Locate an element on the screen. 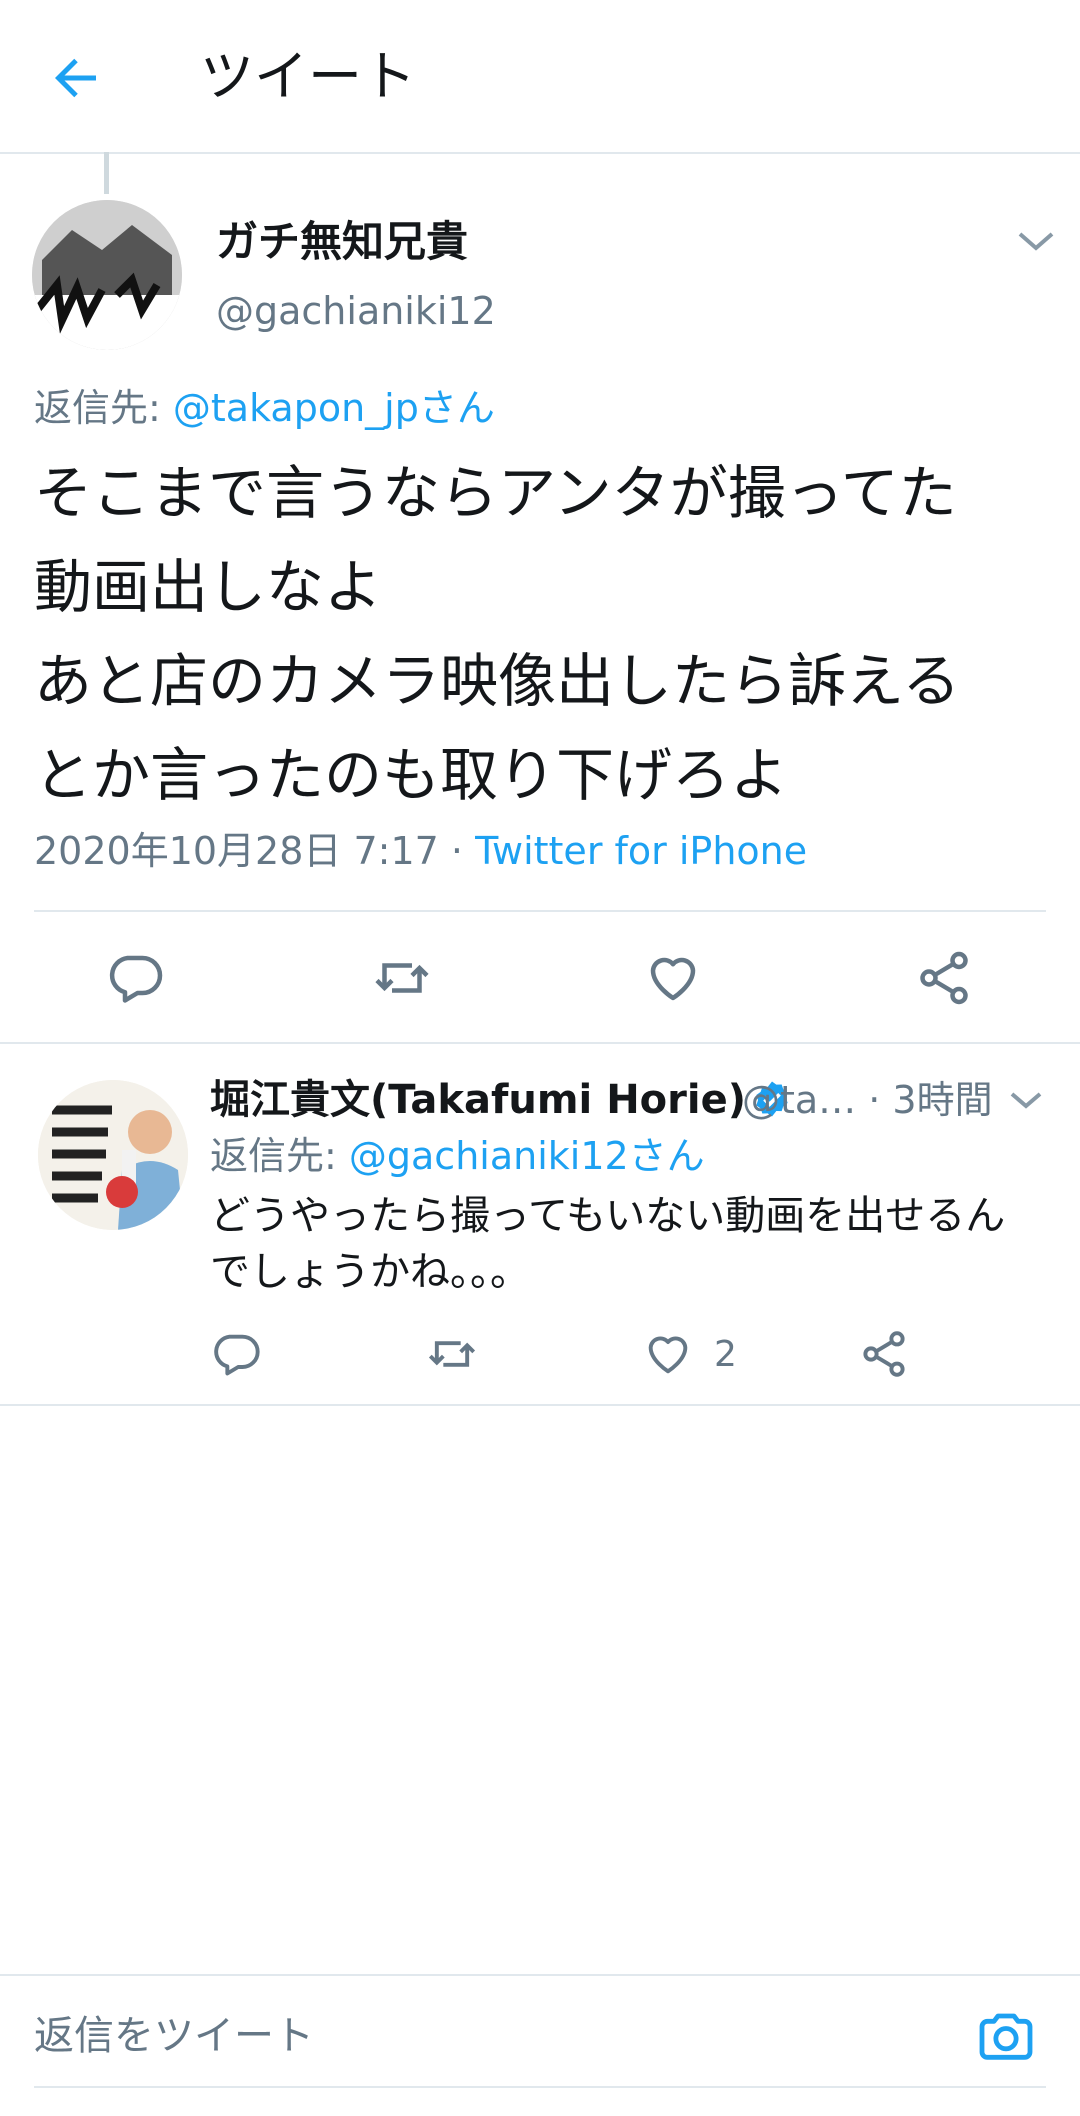 Image resolution: width=1080 pixels, height=2116 pixels. arrow-left-icon is located at coordinates (76, 78).